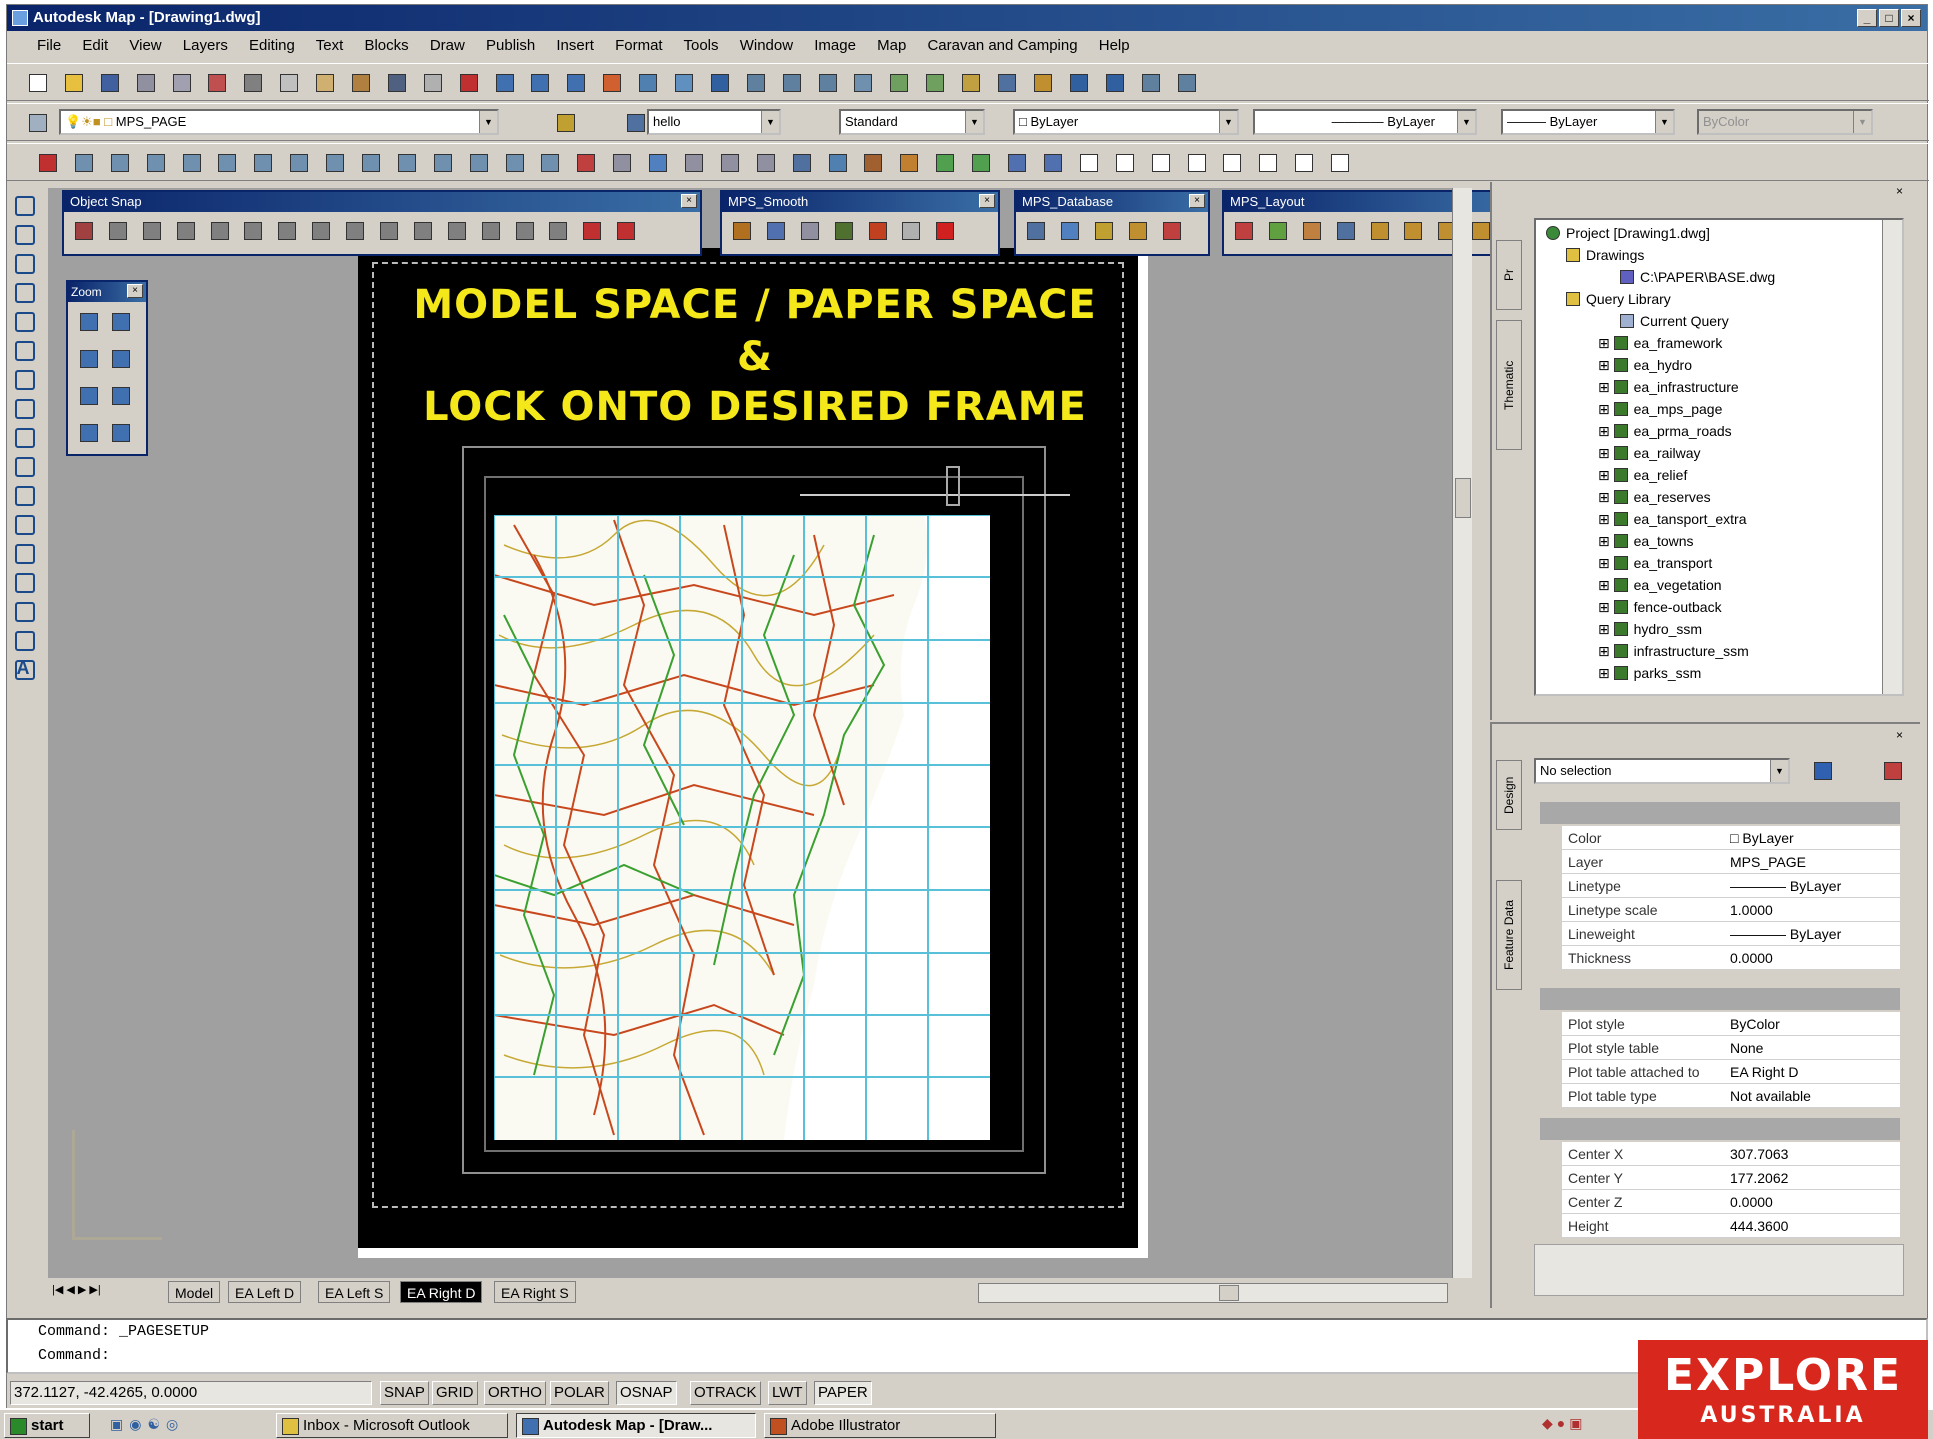  What do you see at coordinates (151, 230) in the screenshot?
I see `snap-endpoint-icon` at bounding box center [151, 230].